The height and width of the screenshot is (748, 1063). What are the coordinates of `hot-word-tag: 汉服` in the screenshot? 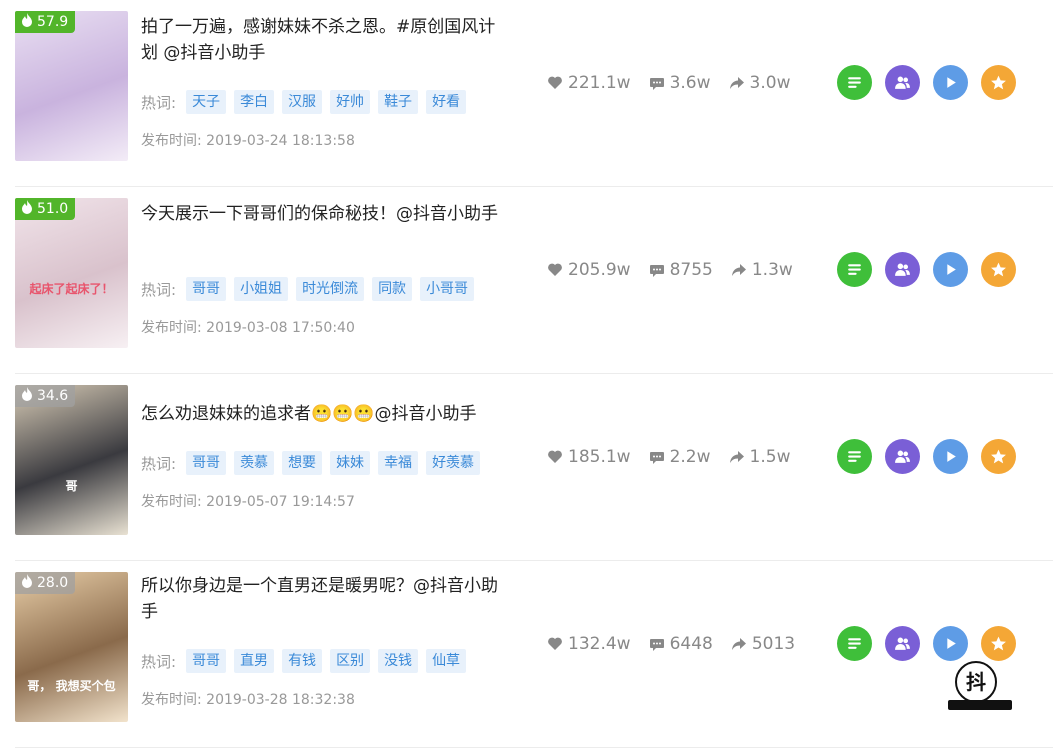 It's located at (302, 102).